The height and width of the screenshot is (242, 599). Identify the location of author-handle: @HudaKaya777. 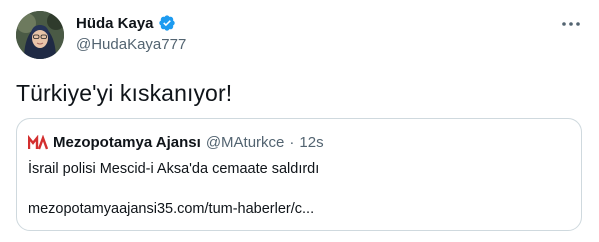
(131, 44).